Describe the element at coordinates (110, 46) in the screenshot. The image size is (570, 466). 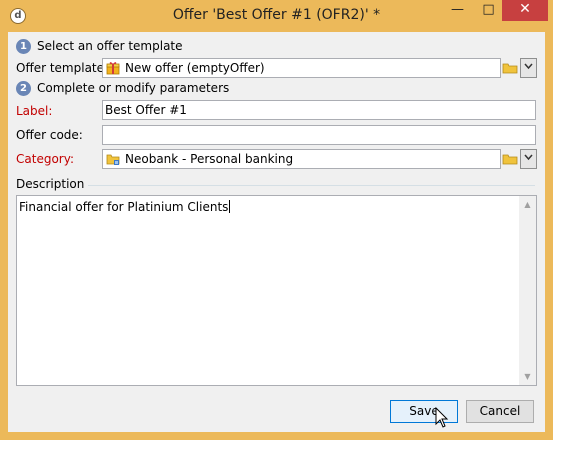
I see `step-1-text: Select an offer template` at that location.